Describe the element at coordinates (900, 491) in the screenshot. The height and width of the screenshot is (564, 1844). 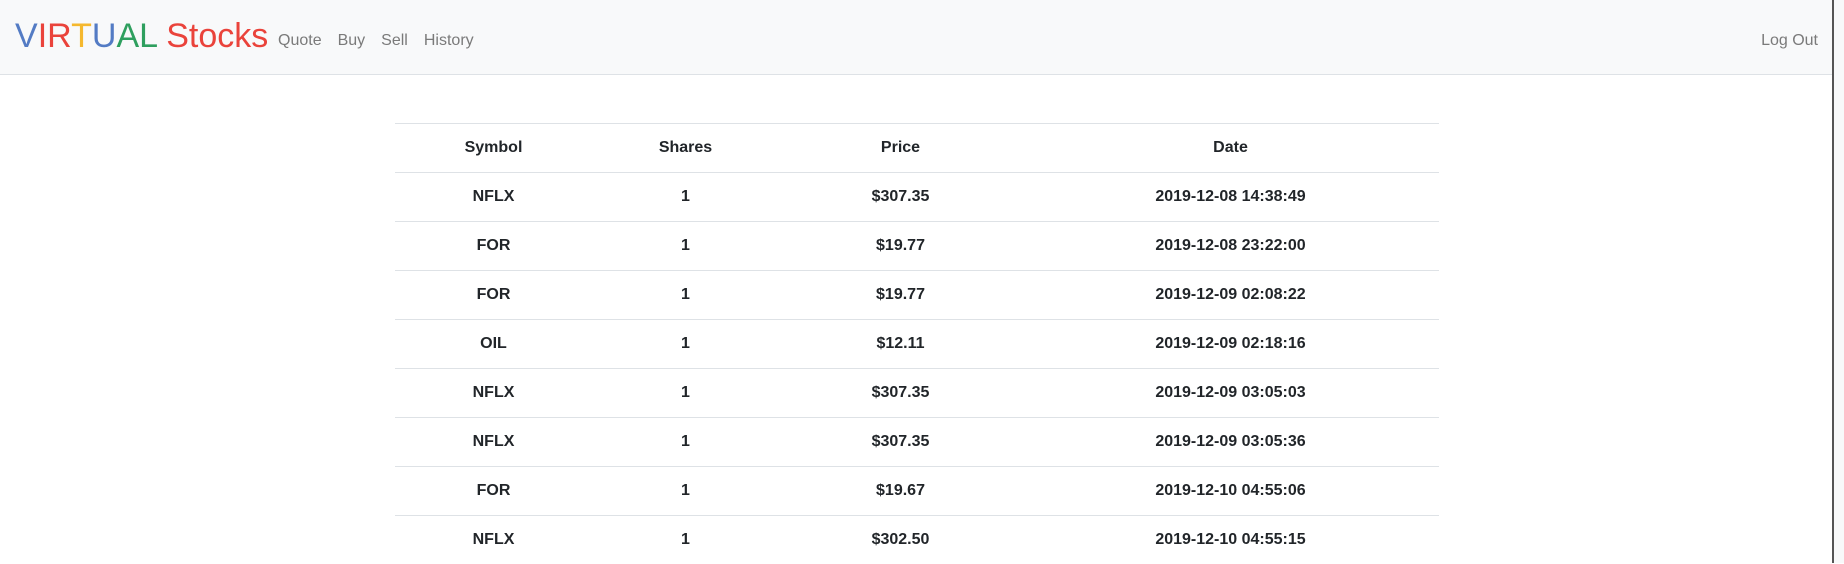
I see `cell-price: $19.67` at that location.